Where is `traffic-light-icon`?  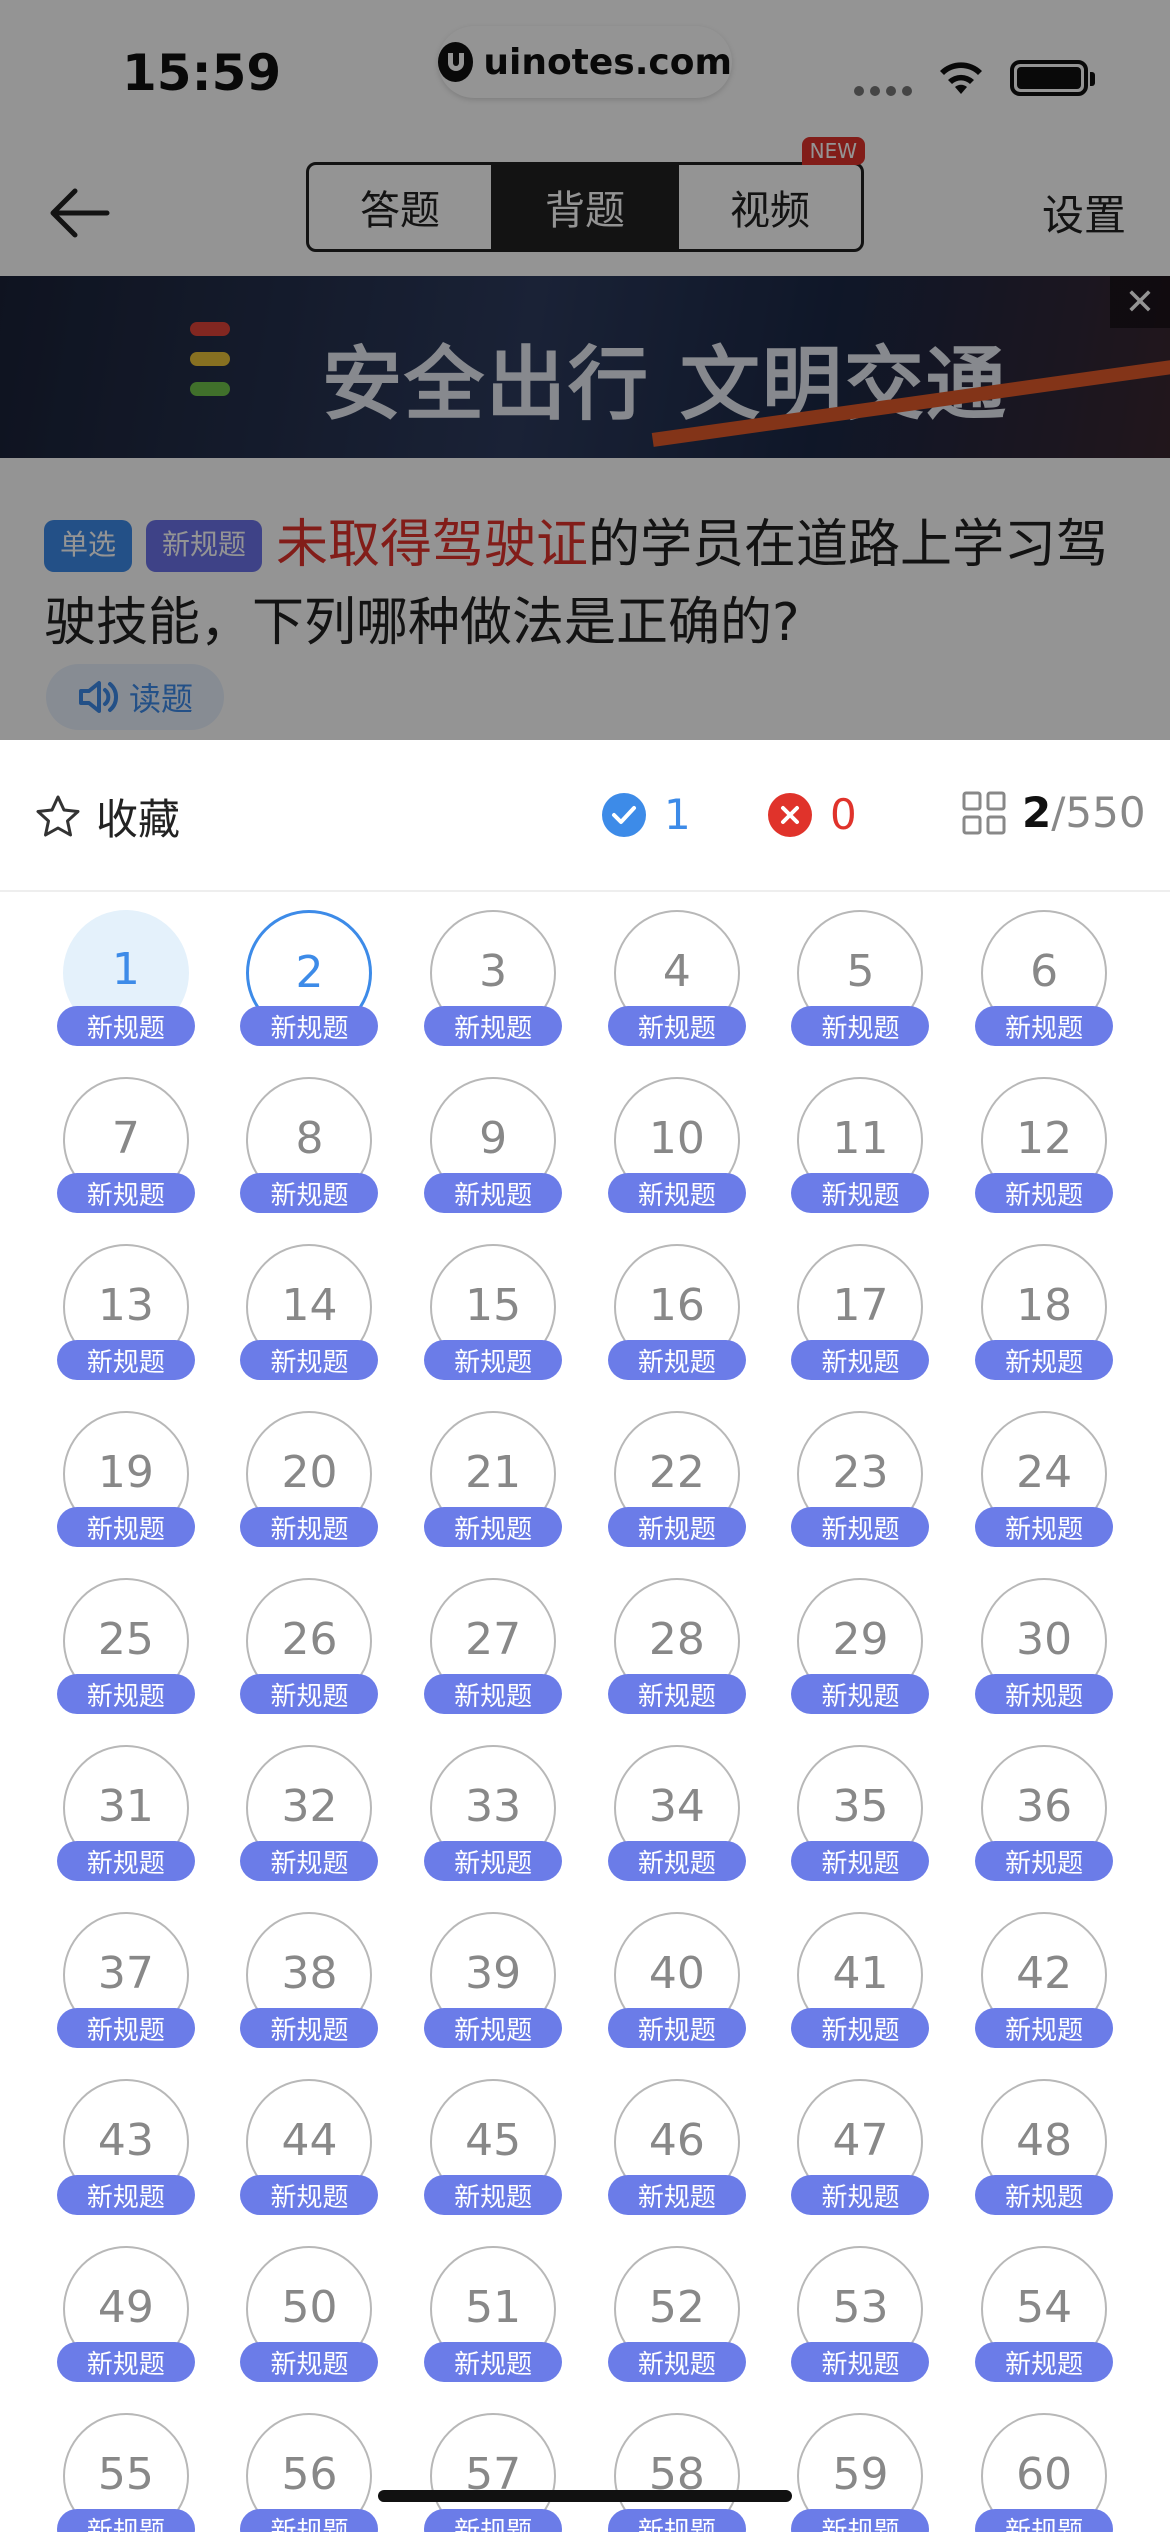
traffic-light-icon is located at coordinates (210, 359).